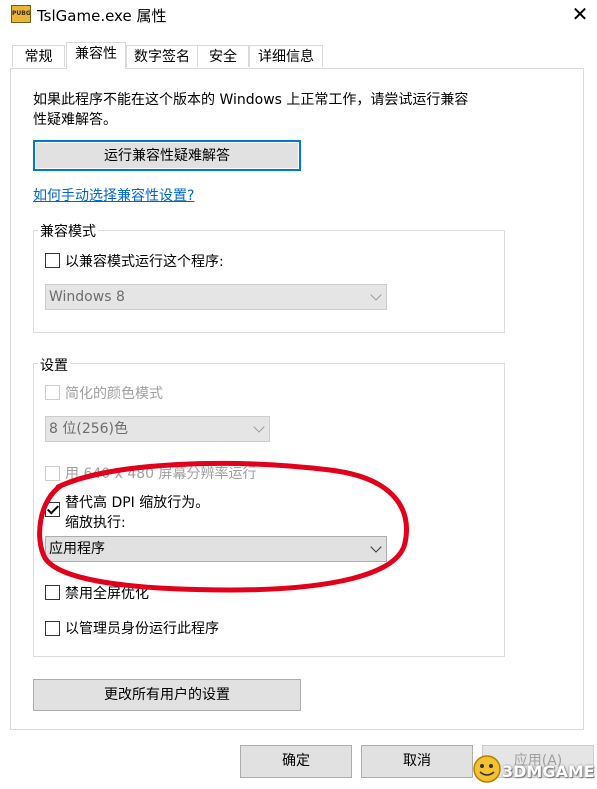 Image resolution: width=597 pixels, height=789 pixels. Describe the element at coordinates (54, 365) in the screenshot. I see `settings-group-label: 设置` at that location.